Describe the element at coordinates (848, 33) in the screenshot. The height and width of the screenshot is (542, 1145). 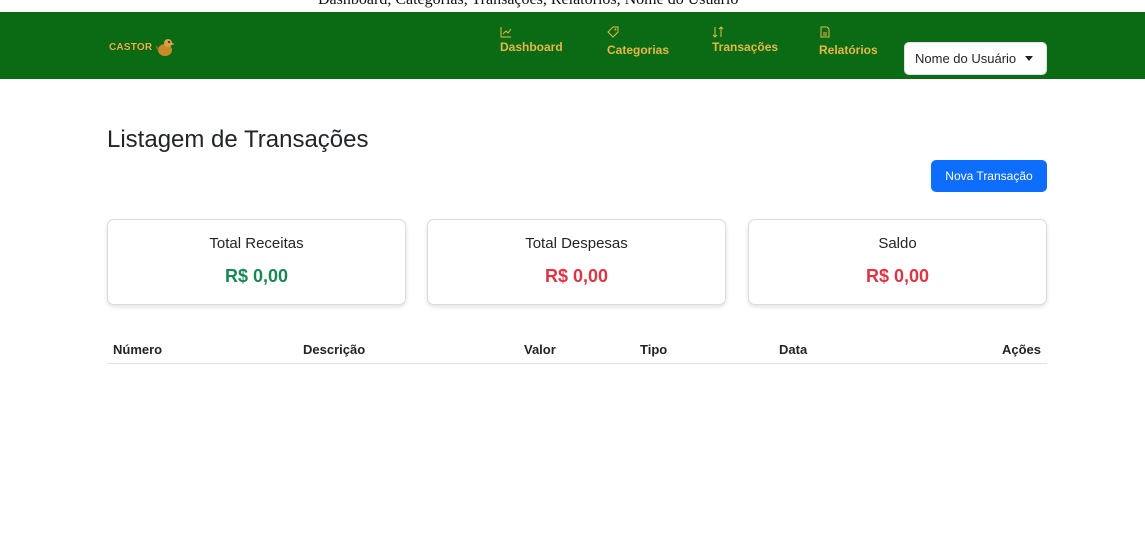
I see `document-icon` at that location.